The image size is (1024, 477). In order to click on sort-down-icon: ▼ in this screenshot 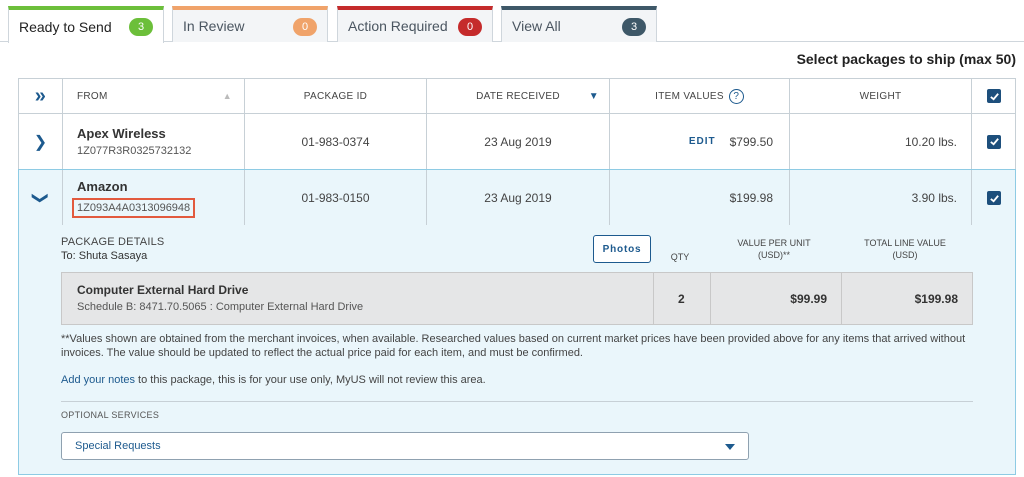, I will do `click(593, 96)`.